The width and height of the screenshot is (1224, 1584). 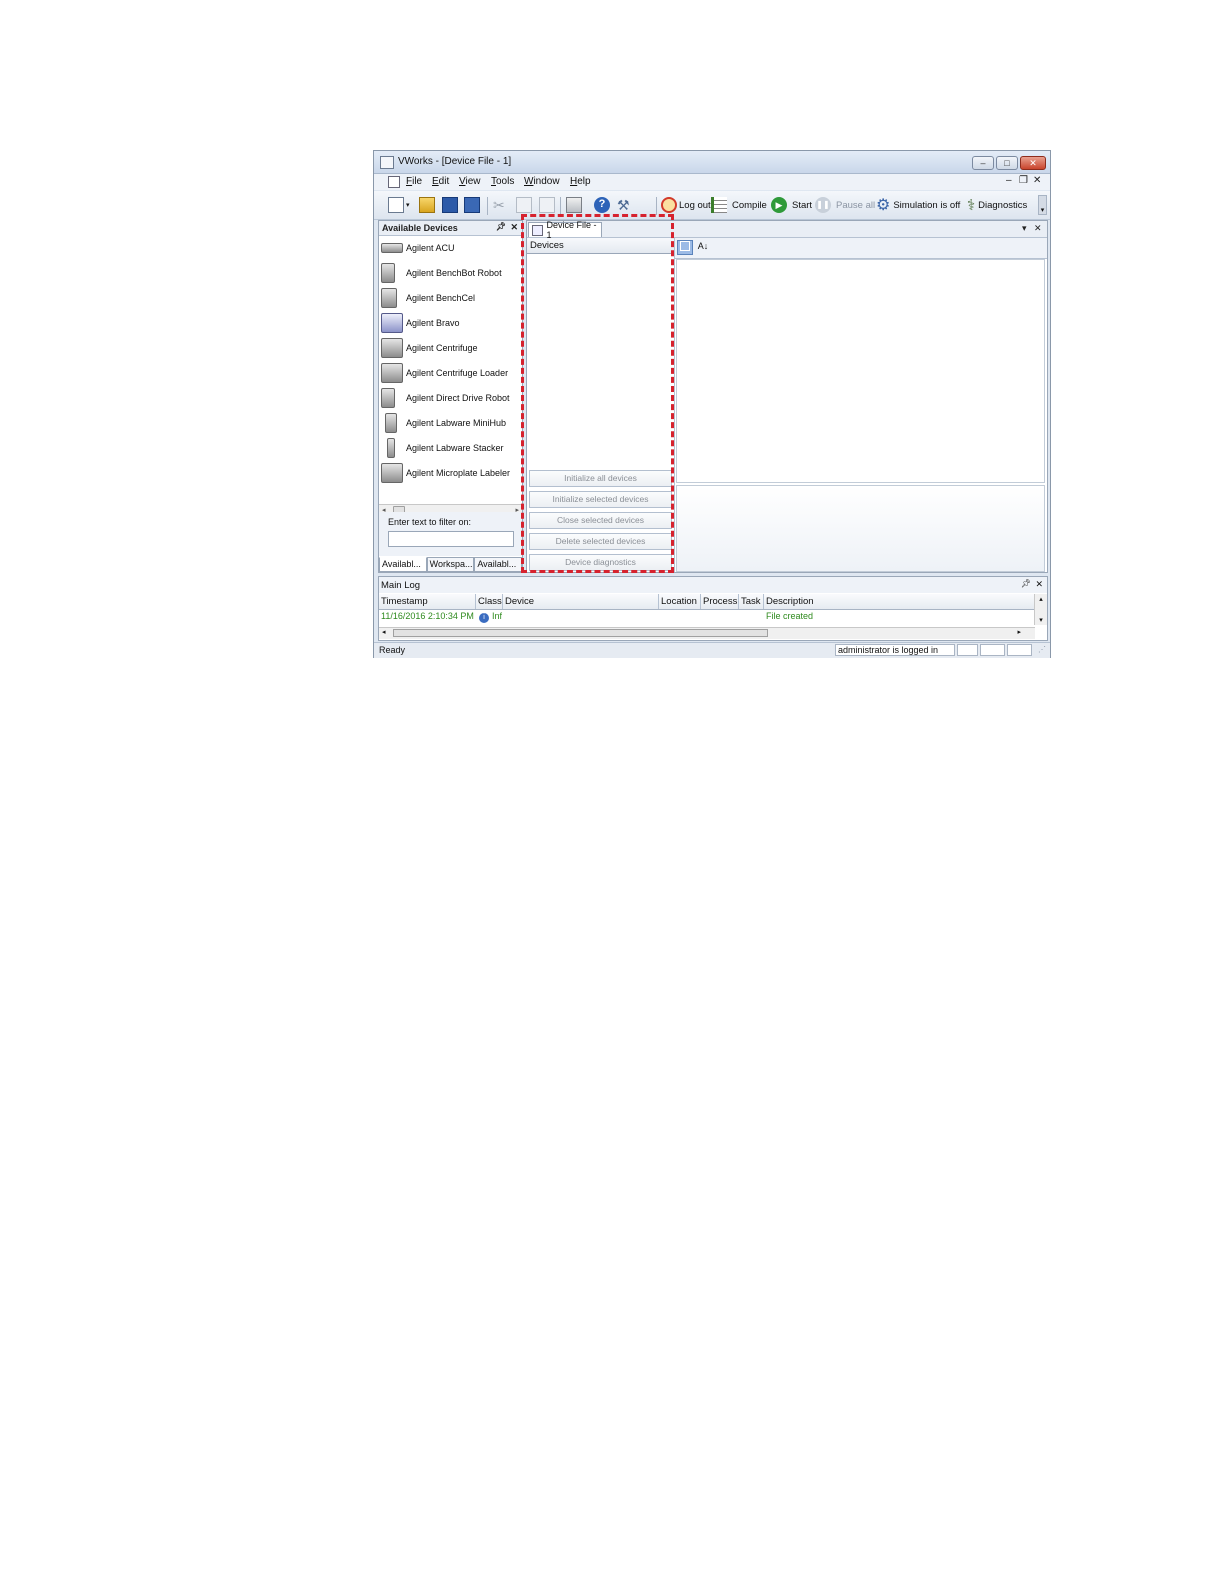 What do you see at coordinates (600, 520) in the screenshot?
I see `close-selected-devices-button: Close selected devices` at bounding box center [600, 520].